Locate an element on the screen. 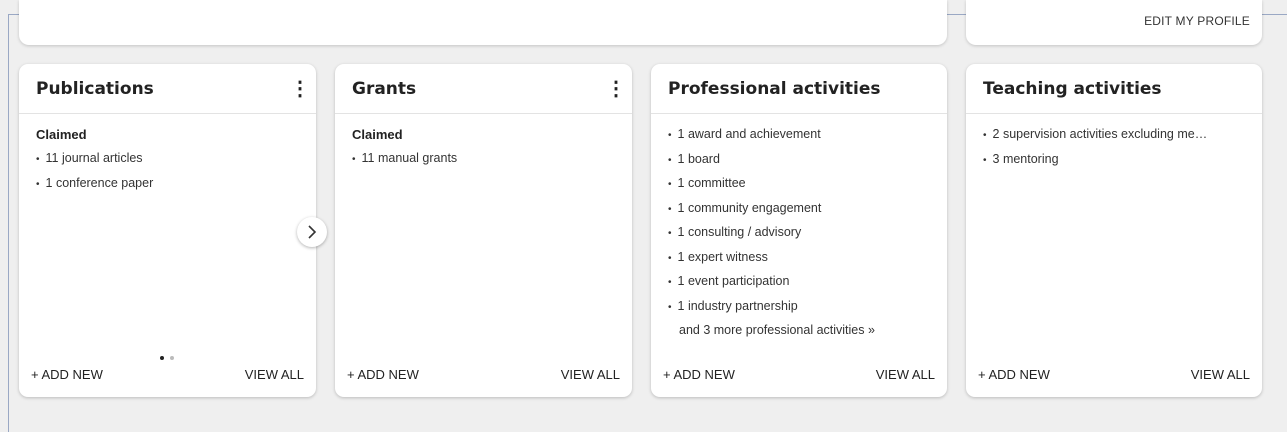 The image size is (1287, 432). carousel-dot is located at coordinates (172, 358).